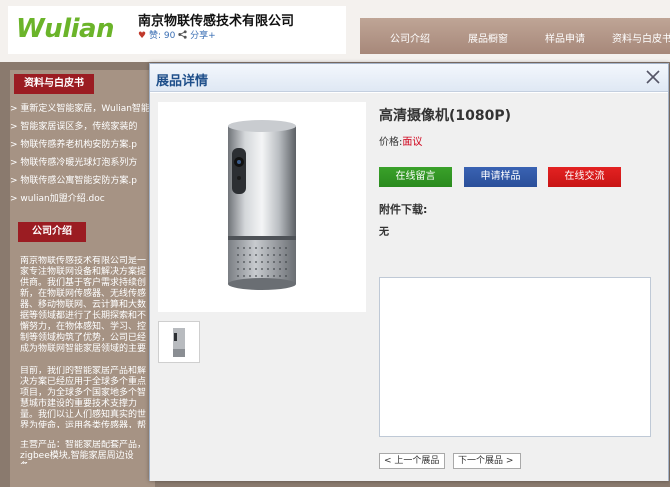 This screenshot has height=487, width=670. What do you see at coordinates (653, 77) in the screenshot?
I see `close-icon` at bounding box center [653, 77].